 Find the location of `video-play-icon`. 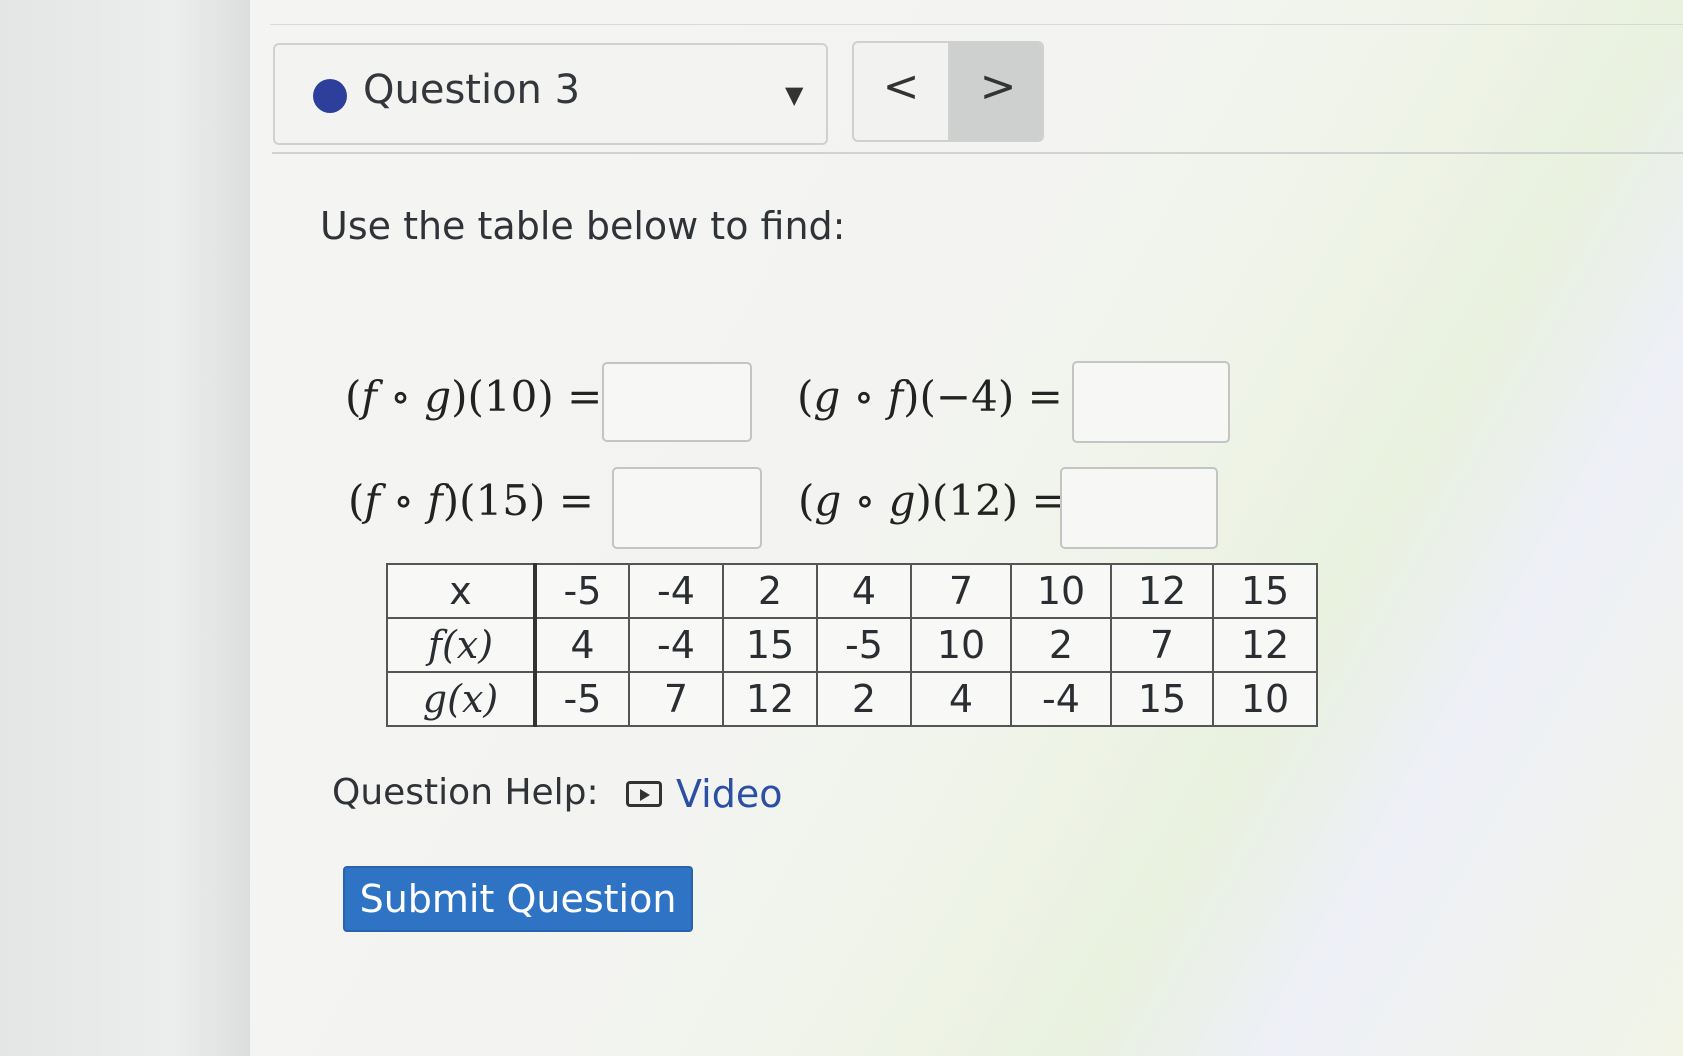

video-play-icon is located at coordinates (644, 794).